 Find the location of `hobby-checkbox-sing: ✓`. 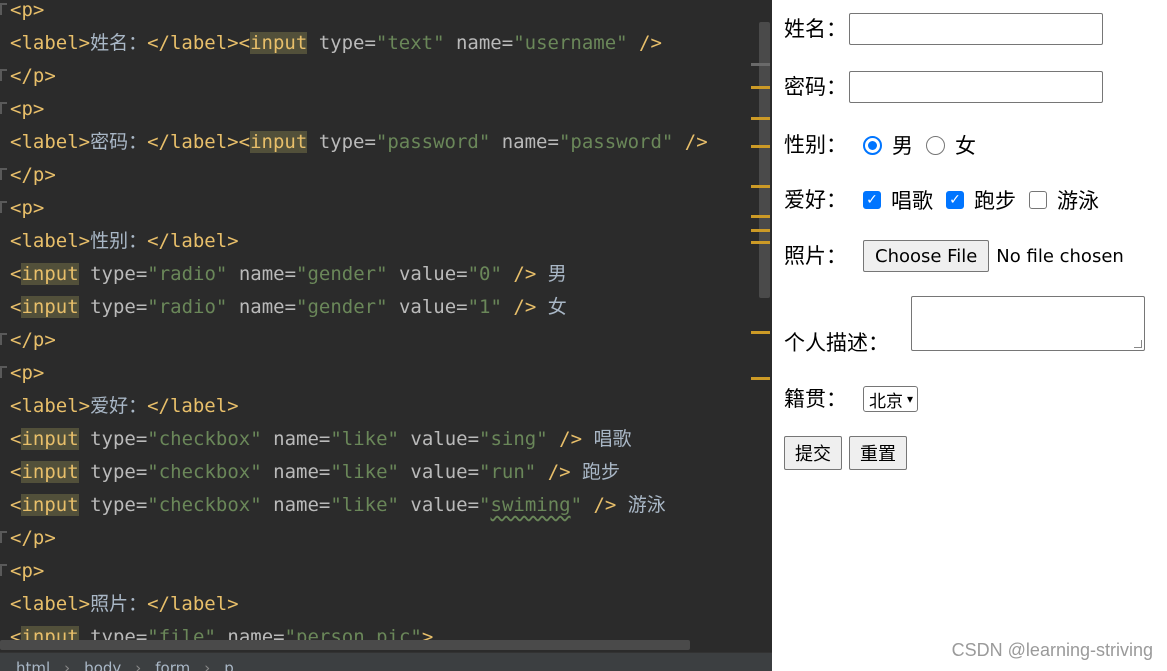

hobby-checkbox-sing: ✓ is located at coordinates (872, 200).